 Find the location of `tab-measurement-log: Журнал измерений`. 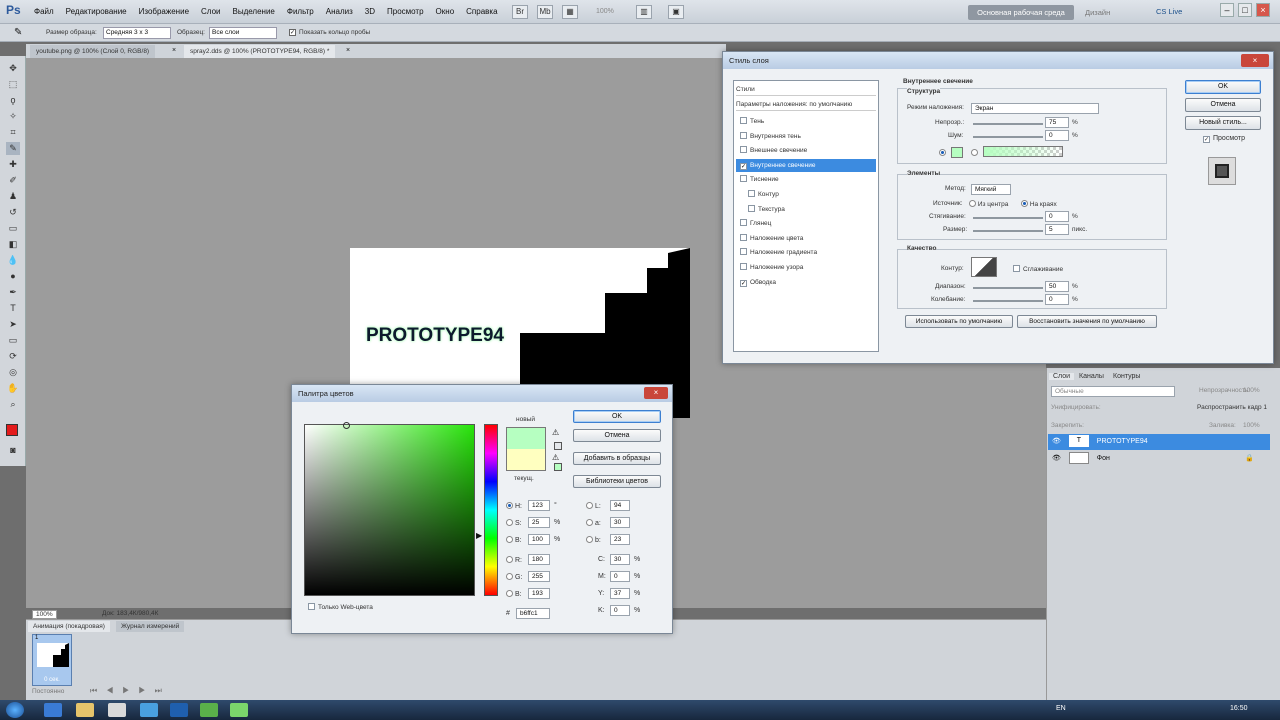

tab-measurement-log: Журнал измерений is located at coordinates (150, 626).